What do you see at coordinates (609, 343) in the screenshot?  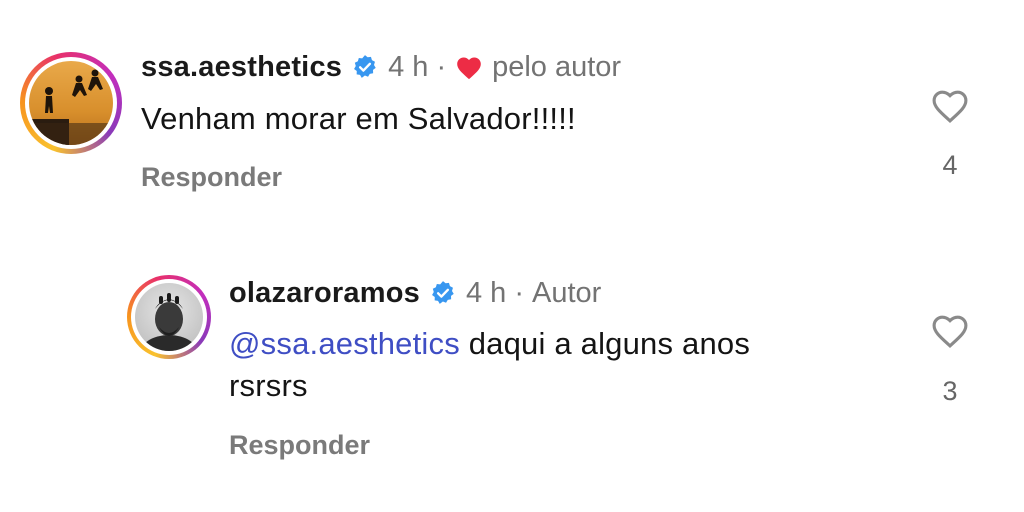 I see `comment-text-line1: daqui a alguns anos` at bounding box center [609, 343].